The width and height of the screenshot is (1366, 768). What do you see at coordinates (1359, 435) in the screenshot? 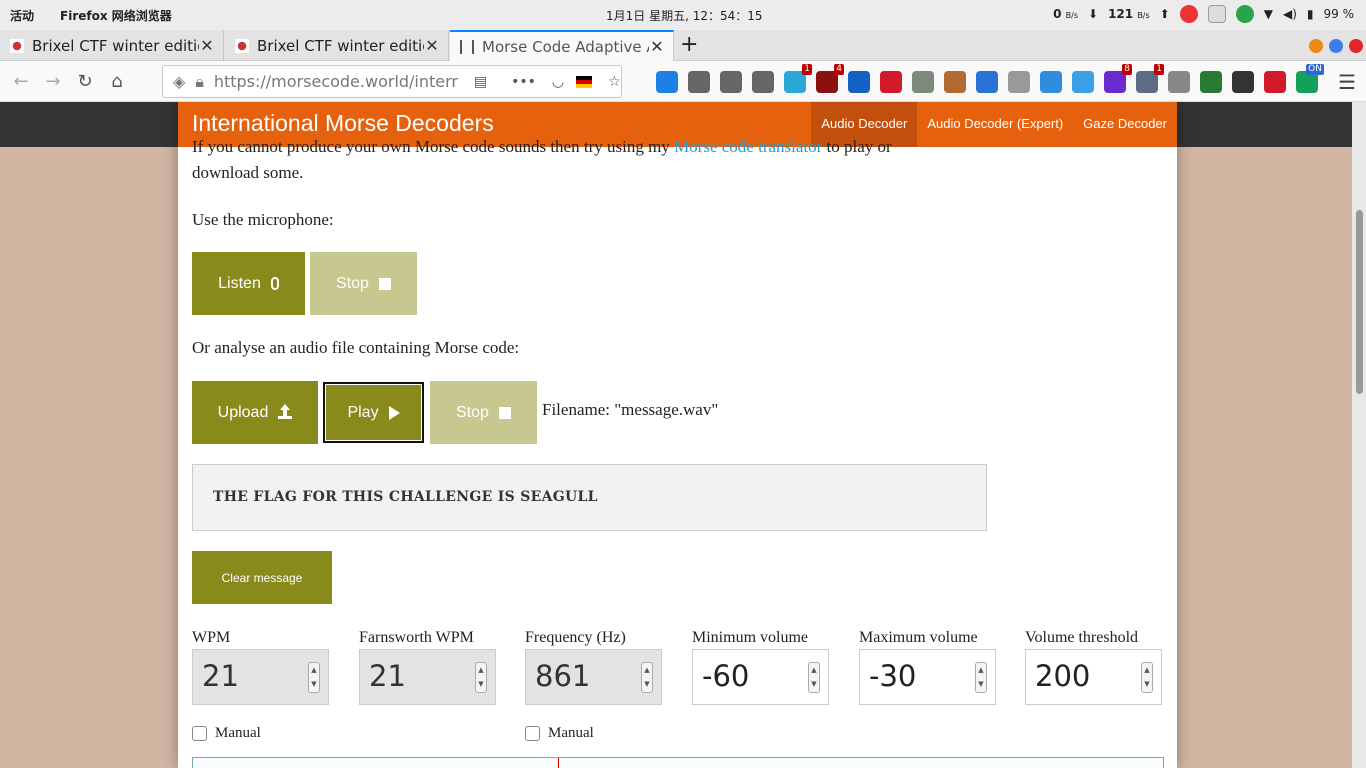
I see `page-scrollbar` at bounding box center [1359, 435].